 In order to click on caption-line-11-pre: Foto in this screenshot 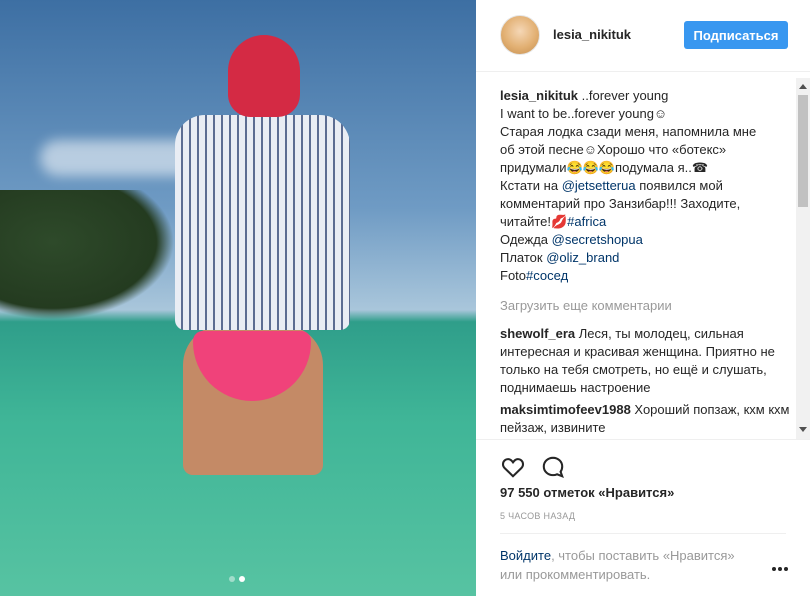, I will do `click(513, 275)`.